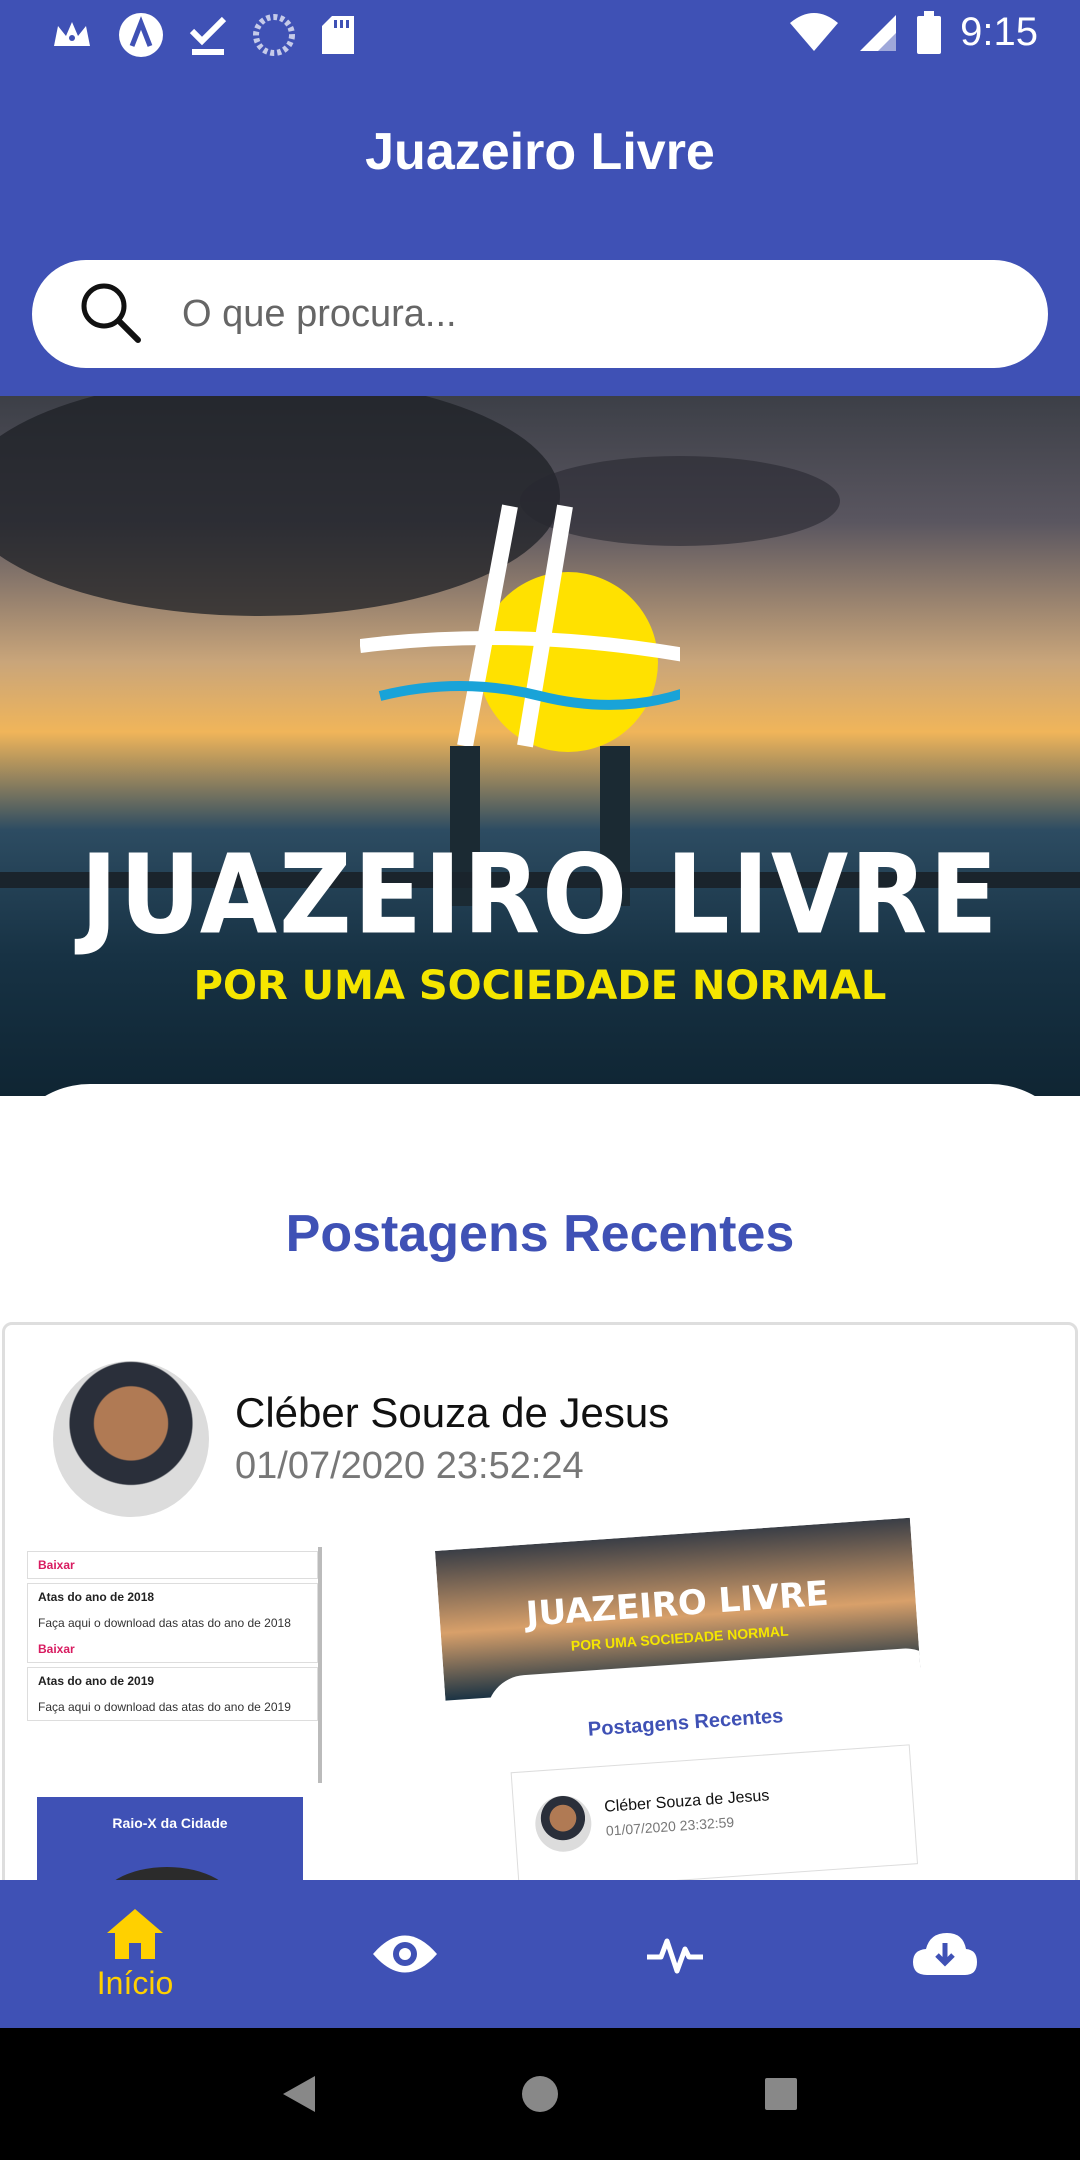 The height and width of the screenshot is (2160, 1080). Describe the element at coordinates (172, 1565) in the screenshot. I see `list-item: Baixar` at that location.